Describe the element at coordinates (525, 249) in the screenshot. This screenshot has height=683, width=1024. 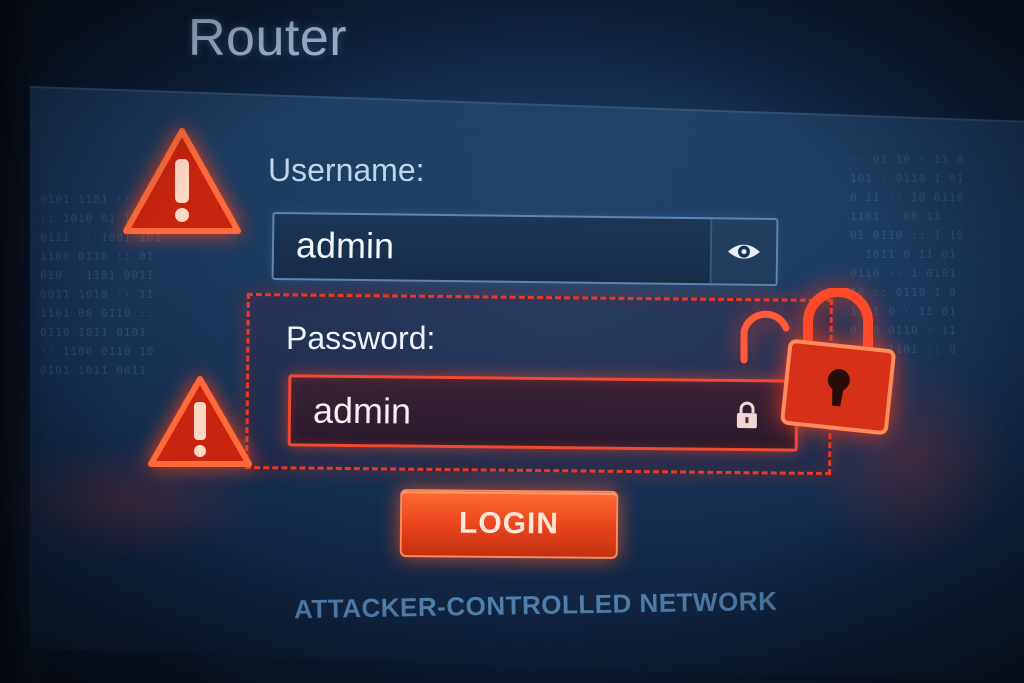
I see `username-field: admin` at that location.